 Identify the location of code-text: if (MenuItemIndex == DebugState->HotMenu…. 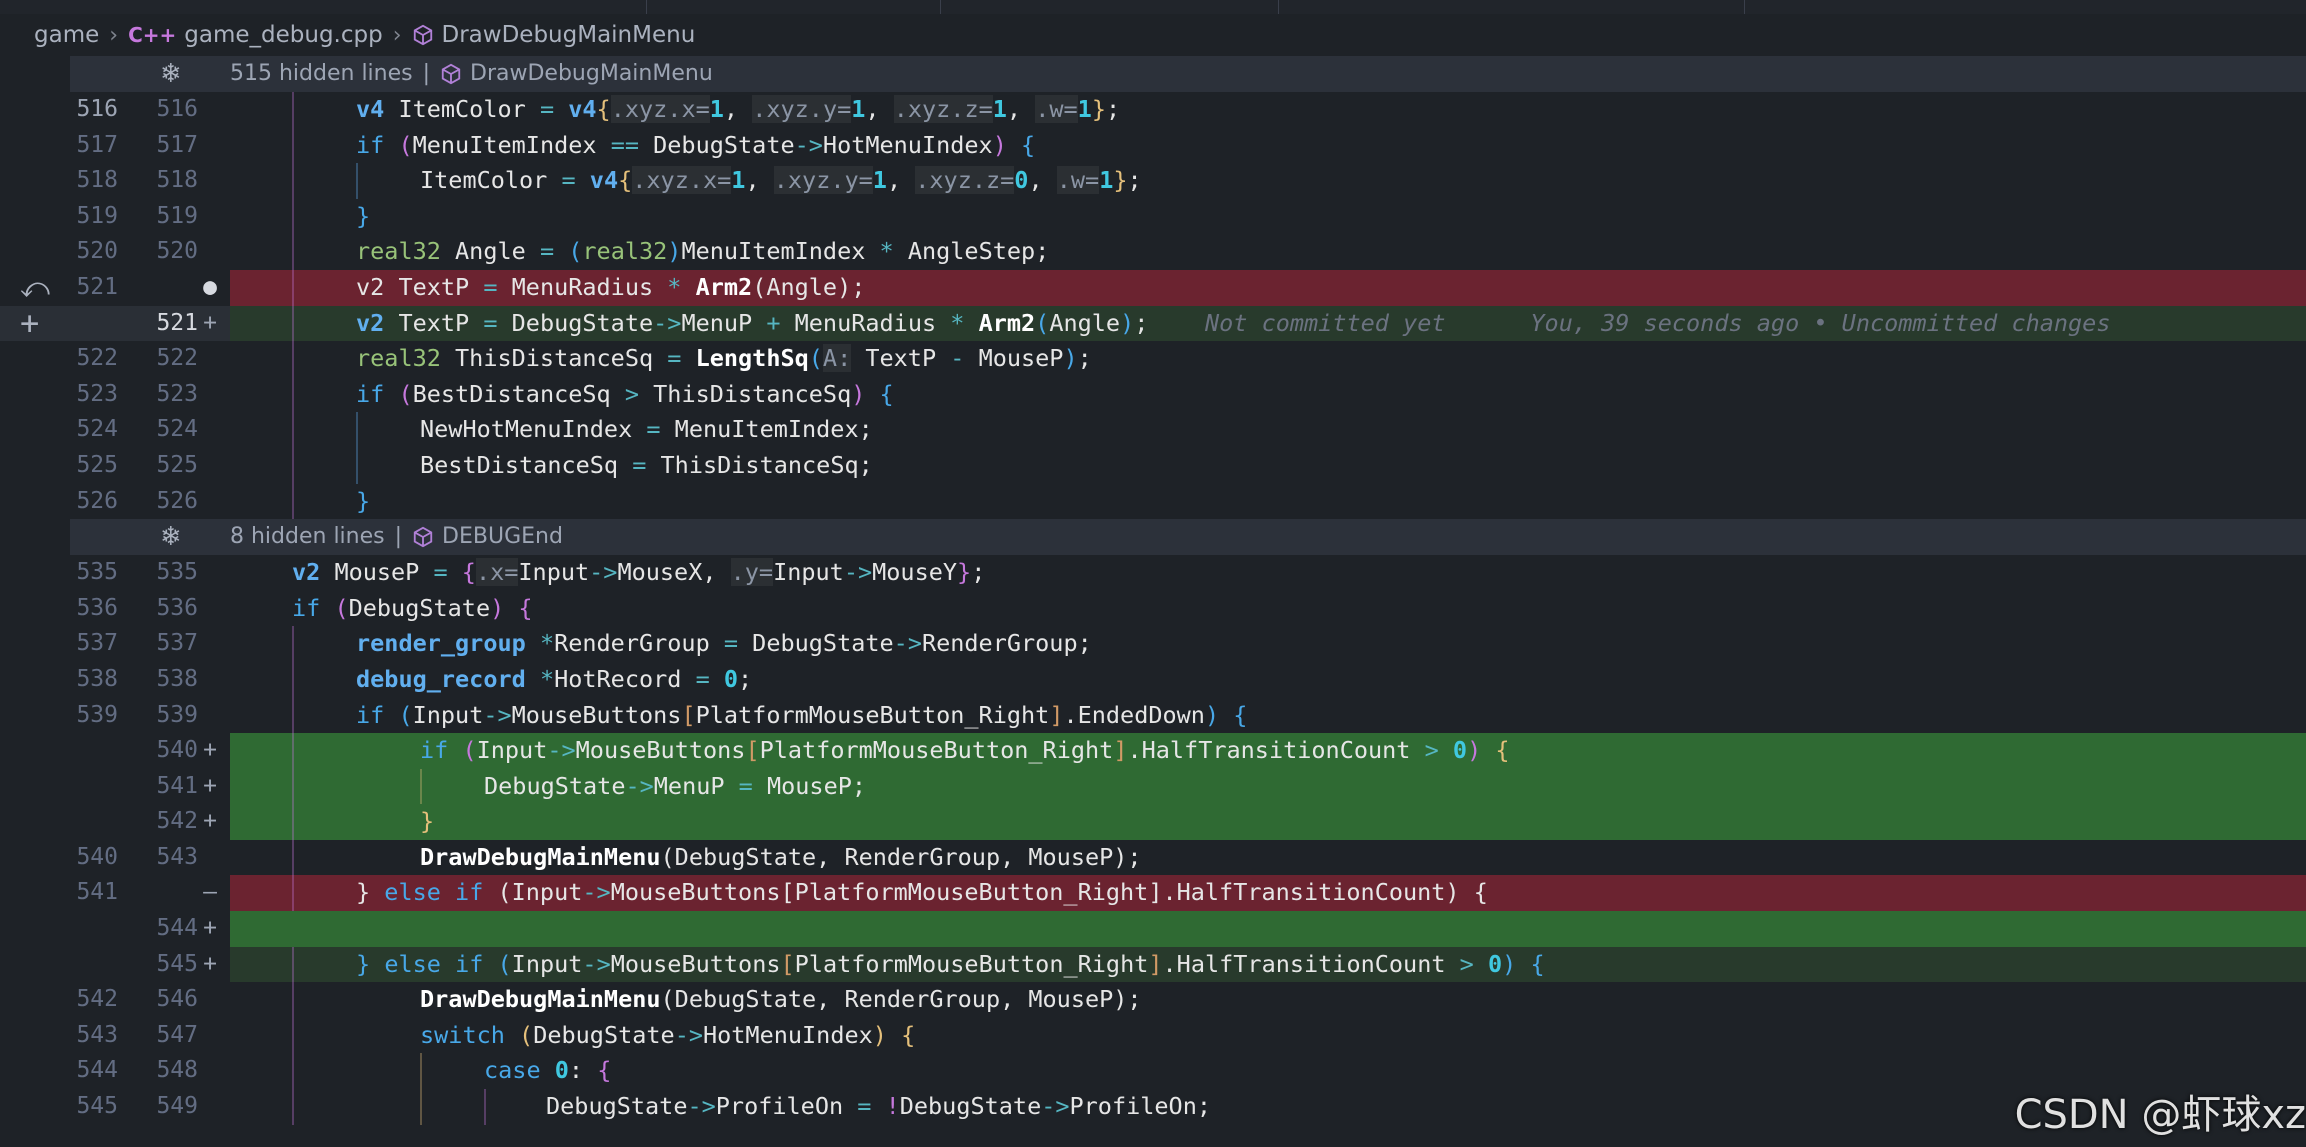
(696, 144).